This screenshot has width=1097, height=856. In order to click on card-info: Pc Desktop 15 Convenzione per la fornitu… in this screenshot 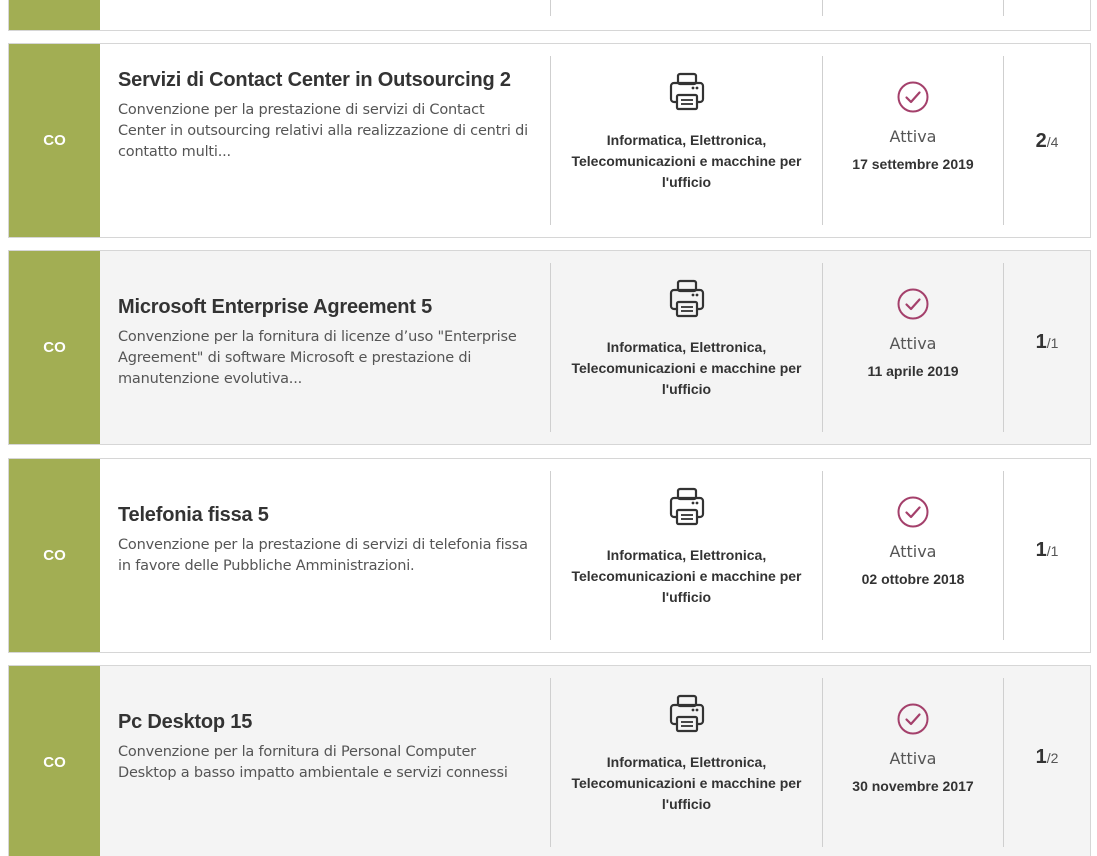, I will do `click(325, 761)`.